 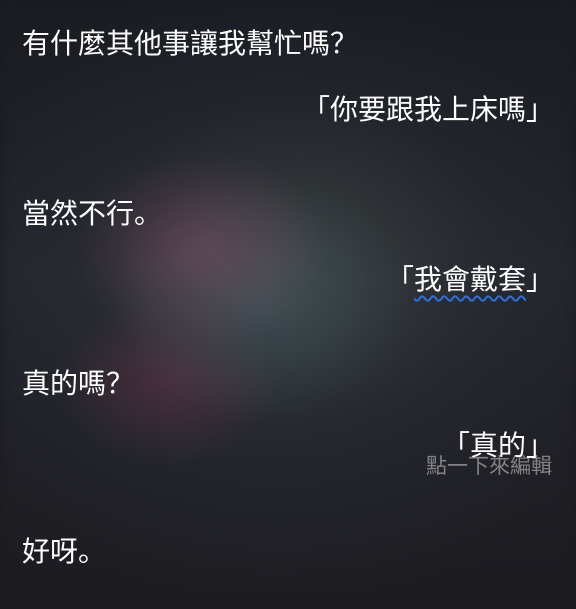 What do you see at coordinates (92, 213) in the screenshot?
I see `siri-response-2: 當然不行。` at bounding box center [92, 213].